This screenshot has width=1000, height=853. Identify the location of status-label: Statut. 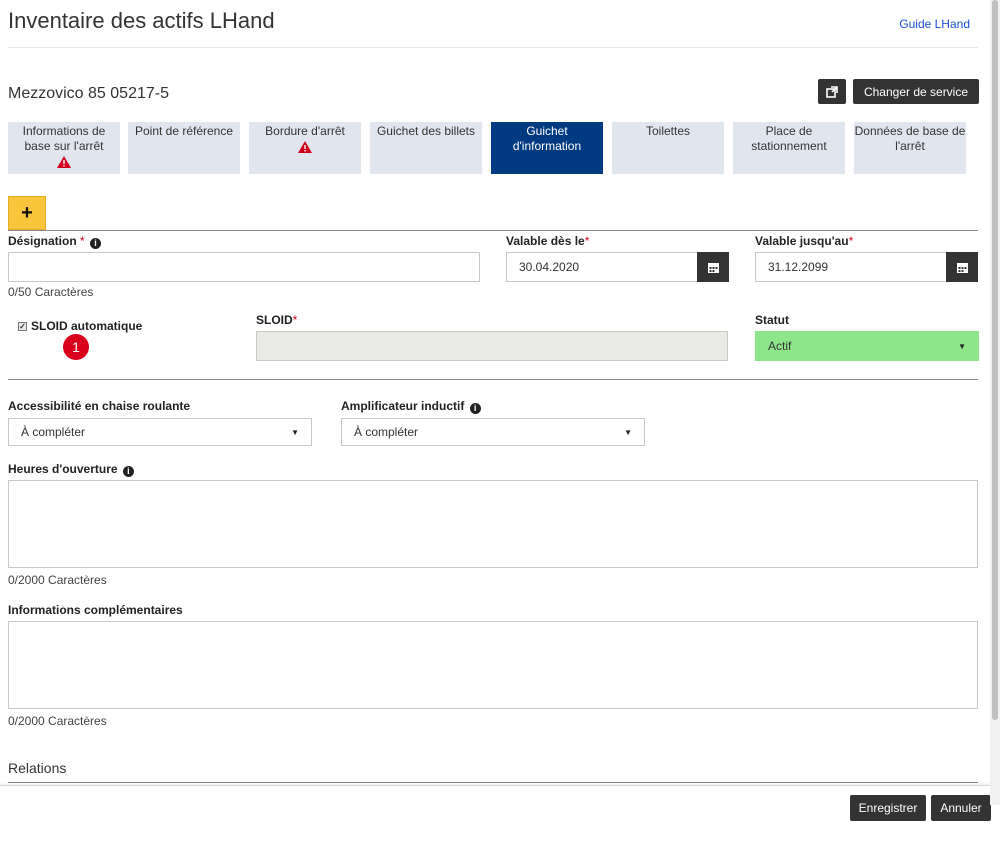
(772, 320).